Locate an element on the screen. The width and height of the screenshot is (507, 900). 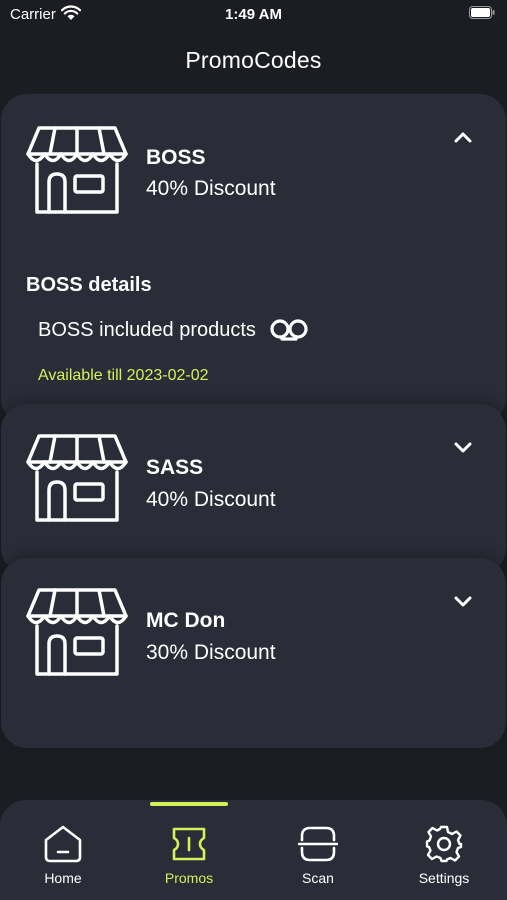
tab-label: Home is located at coordinates (63, 878).